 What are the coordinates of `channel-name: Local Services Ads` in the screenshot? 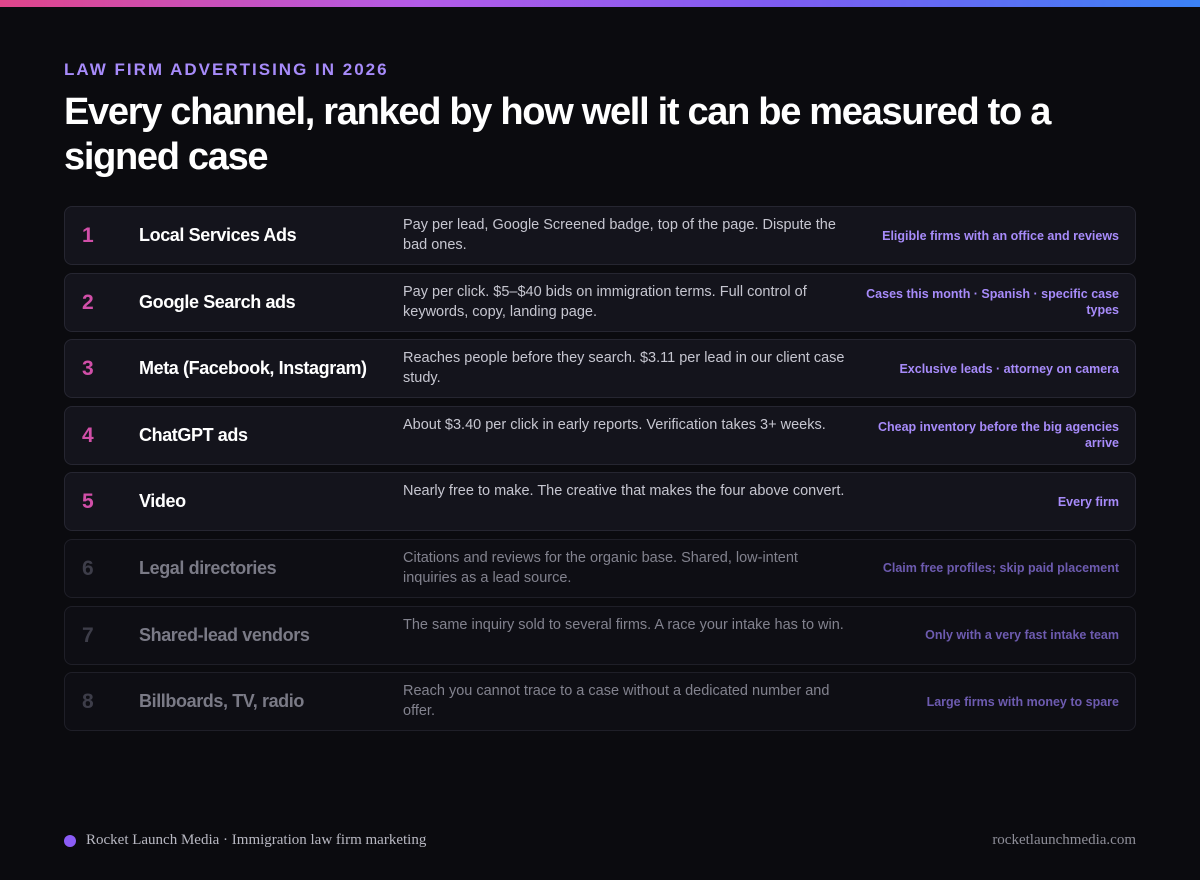 It's located at (218, 235).